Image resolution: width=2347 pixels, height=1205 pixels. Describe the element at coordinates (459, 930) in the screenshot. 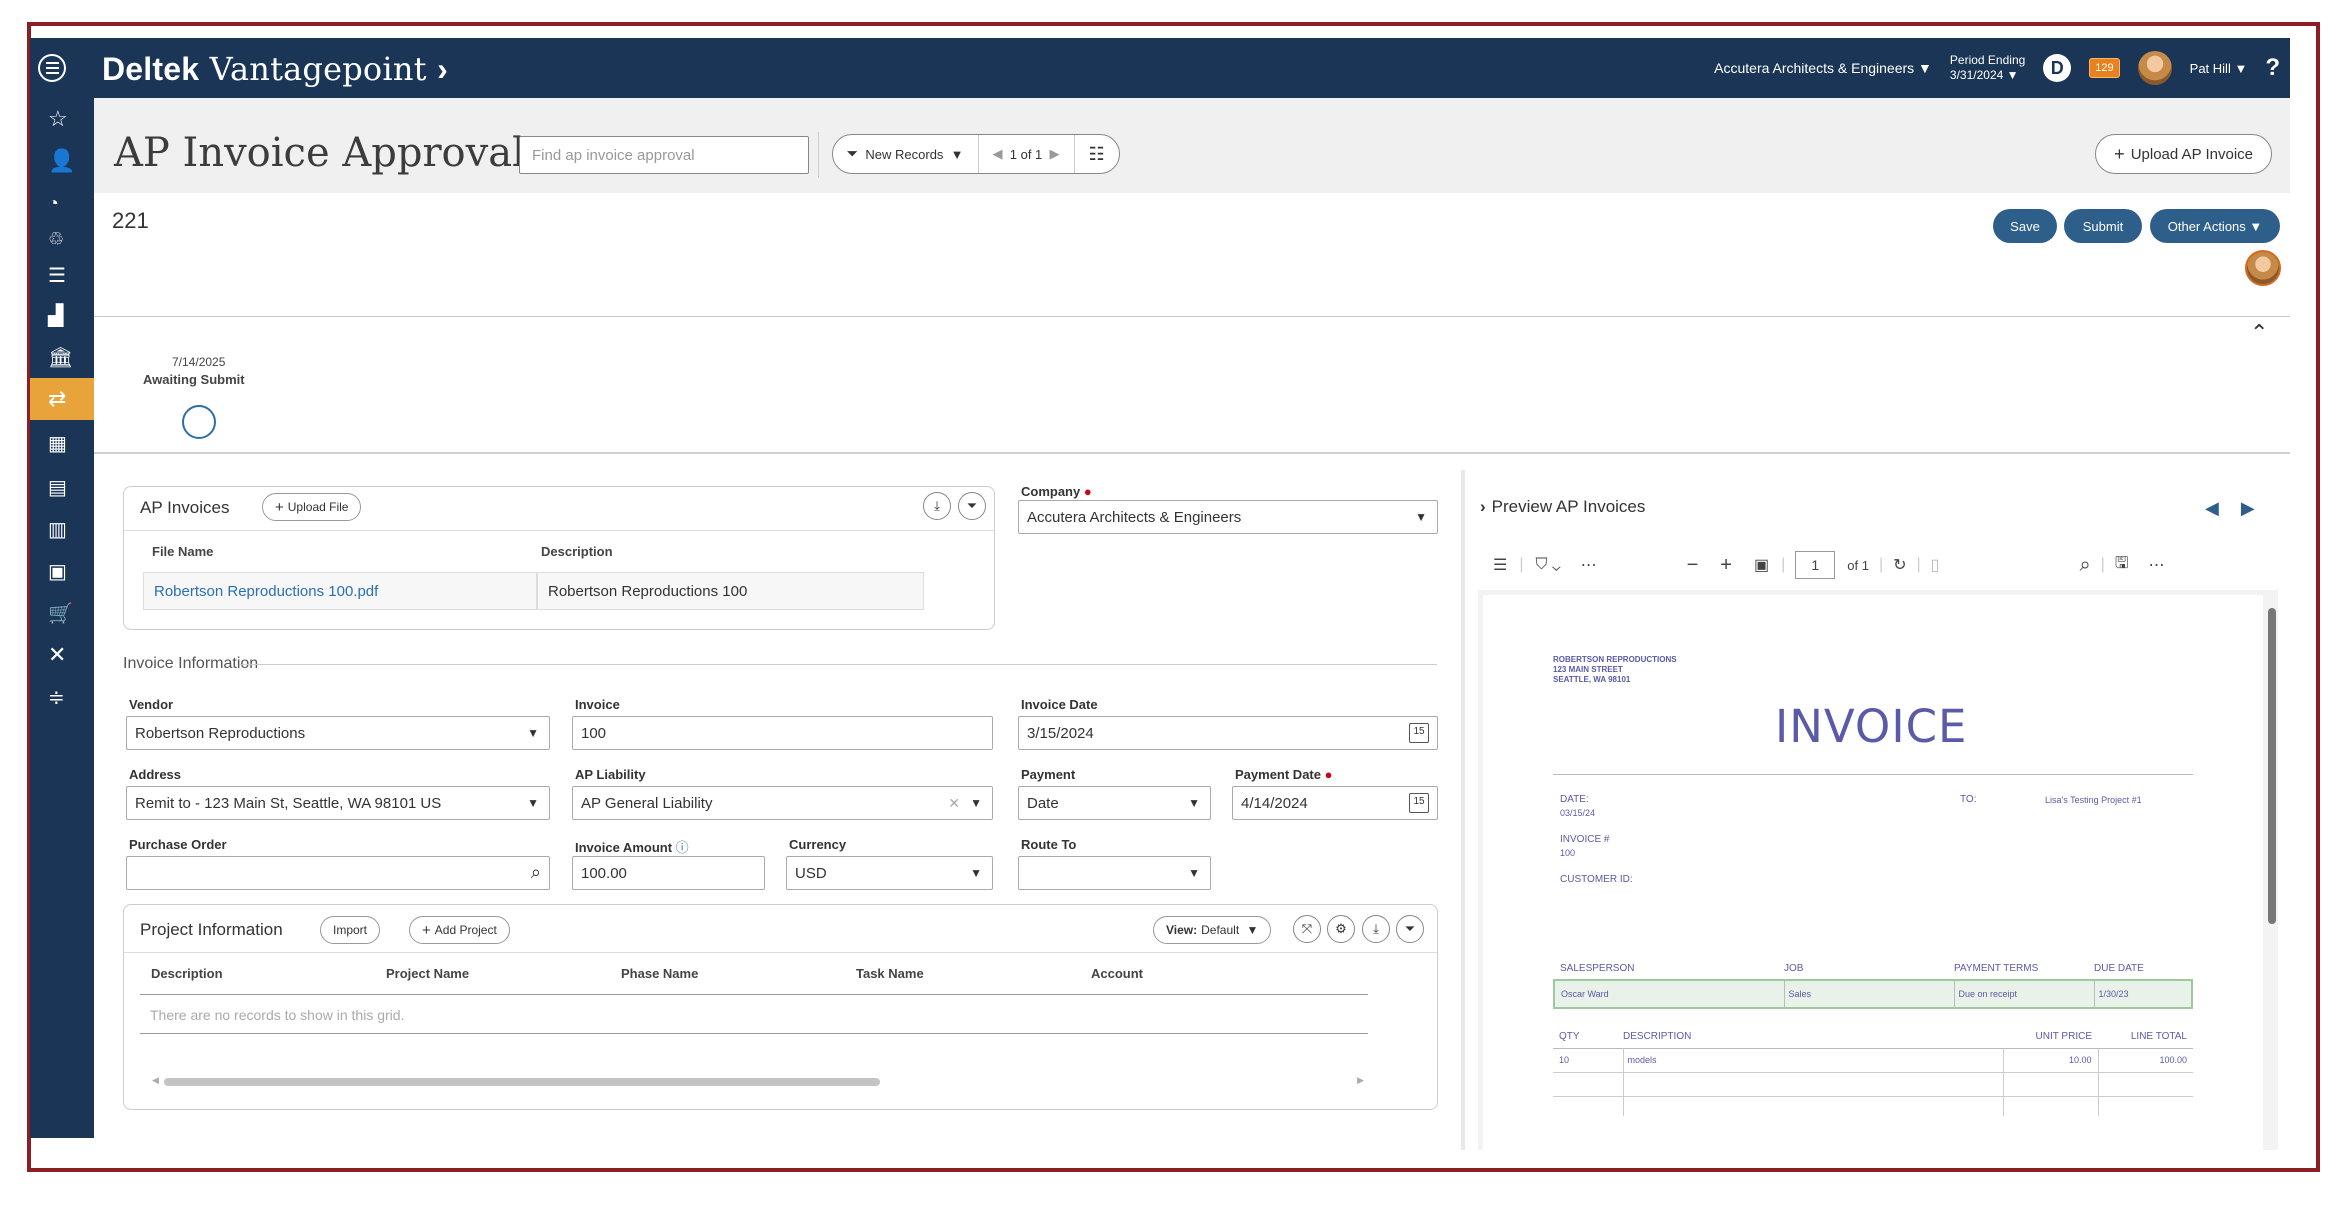

I see `add-project-button: + Add Project` at that location.